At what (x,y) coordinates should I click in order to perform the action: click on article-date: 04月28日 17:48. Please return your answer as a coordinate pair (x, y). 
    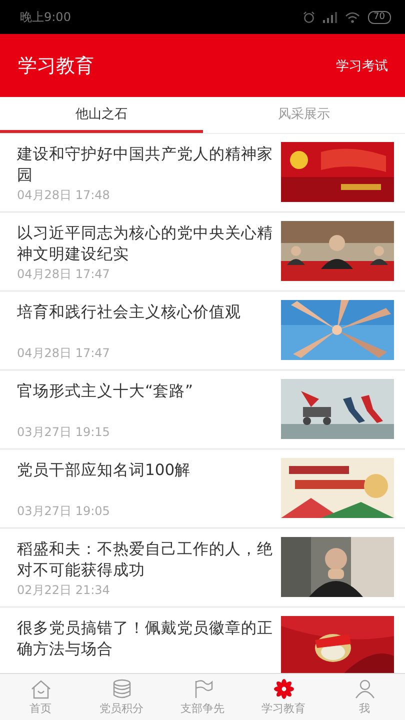
    Looking at the image, I should click on (64, 195).